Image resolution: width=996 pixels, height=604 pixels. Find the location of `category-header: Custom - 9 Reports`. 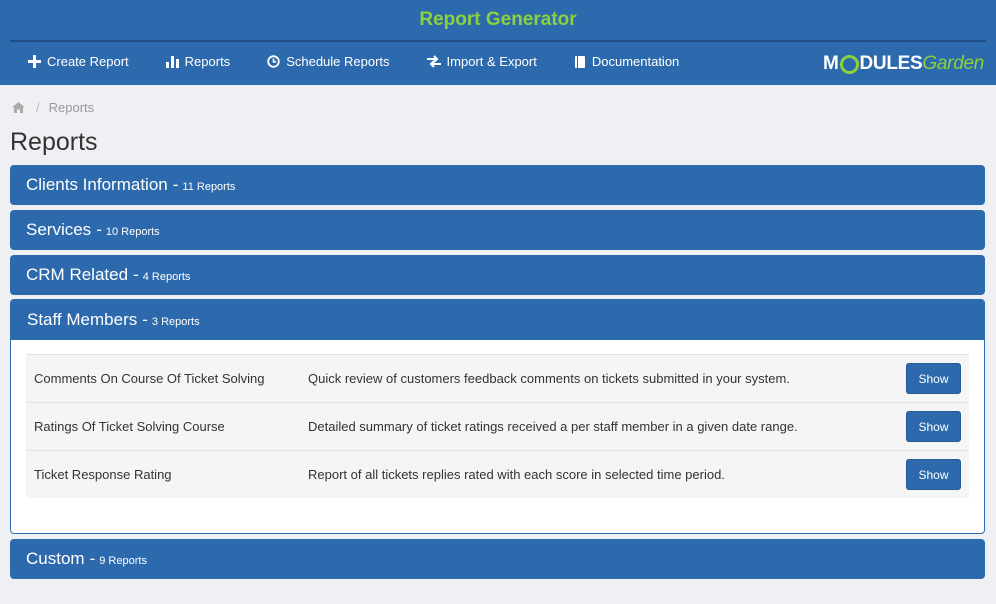

category-header: Custom - 9 Reports is located at coordinates (497, 559).